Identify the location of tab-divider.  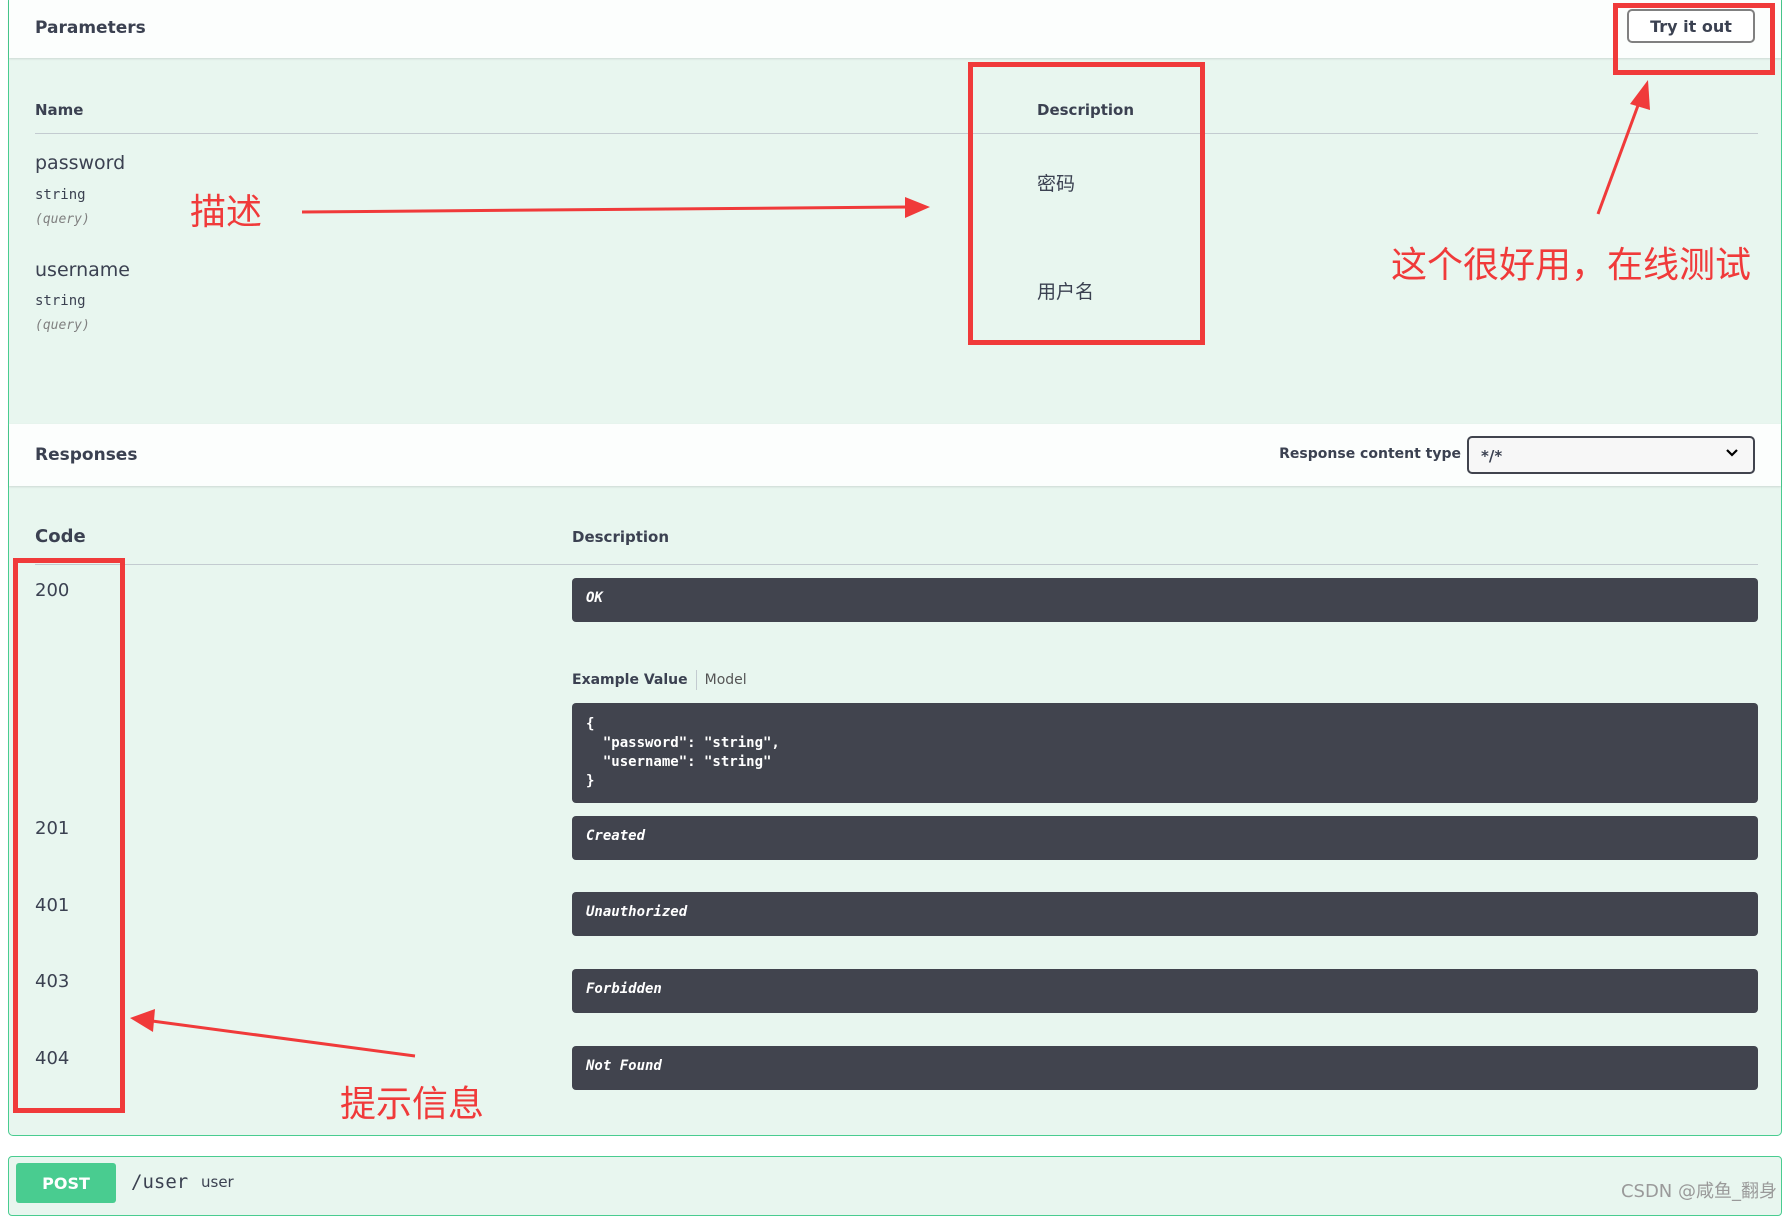
(696, 680).